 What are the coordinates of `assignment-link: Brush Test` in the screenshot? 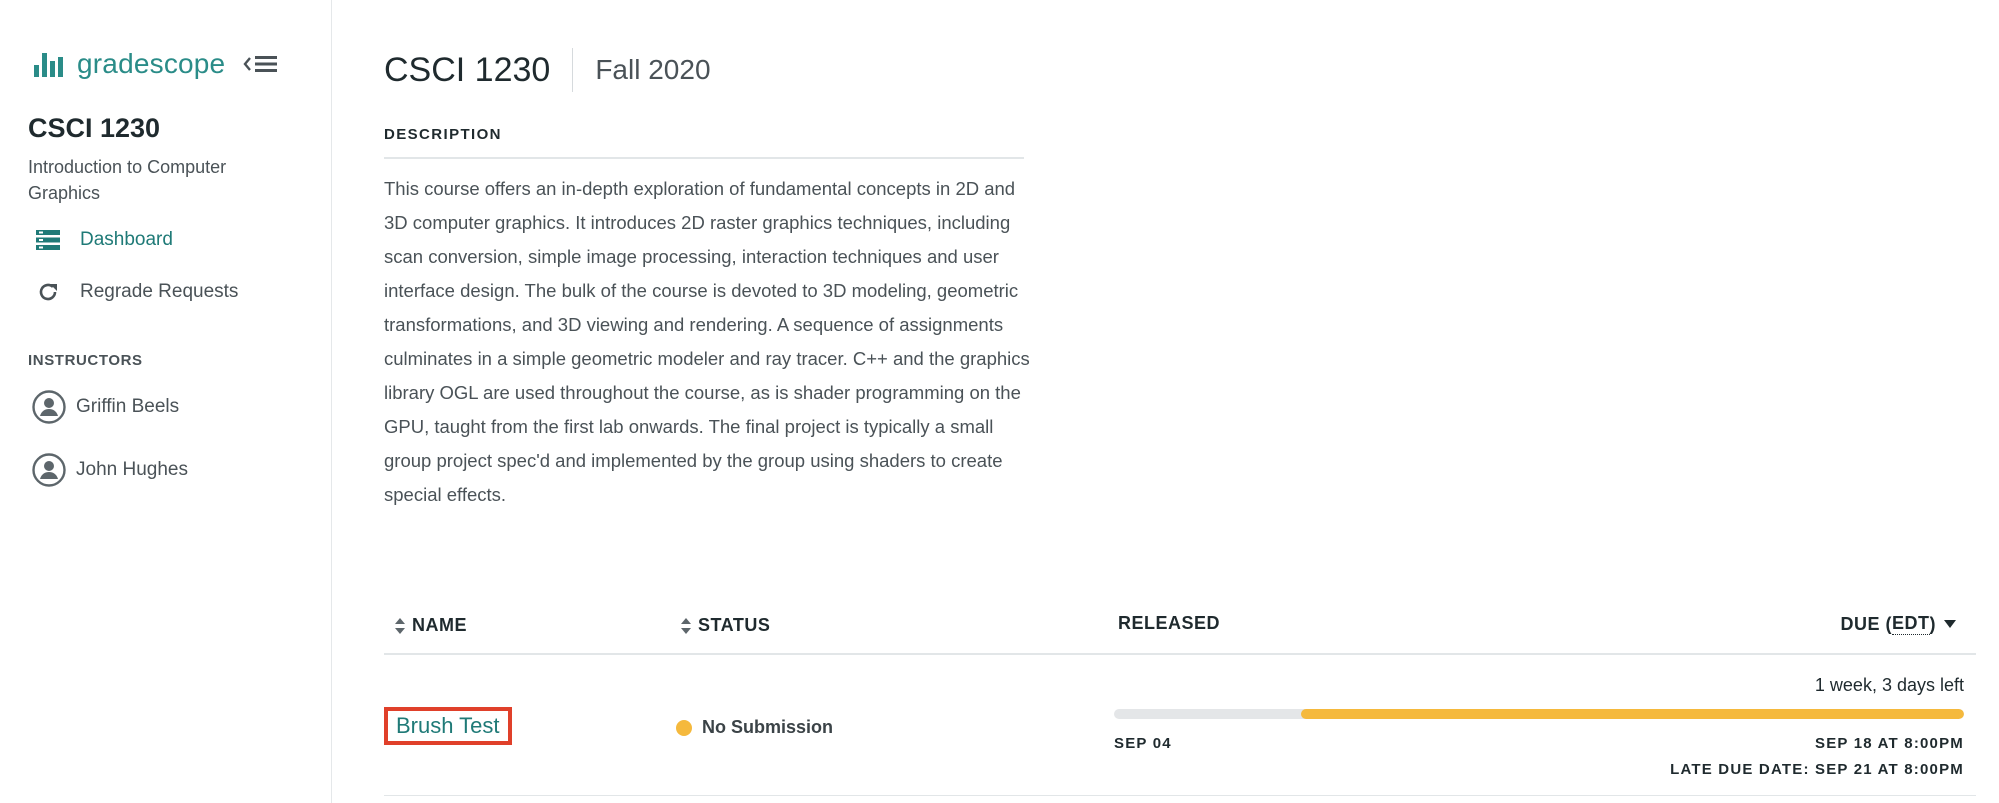 It's located at (448, 726).